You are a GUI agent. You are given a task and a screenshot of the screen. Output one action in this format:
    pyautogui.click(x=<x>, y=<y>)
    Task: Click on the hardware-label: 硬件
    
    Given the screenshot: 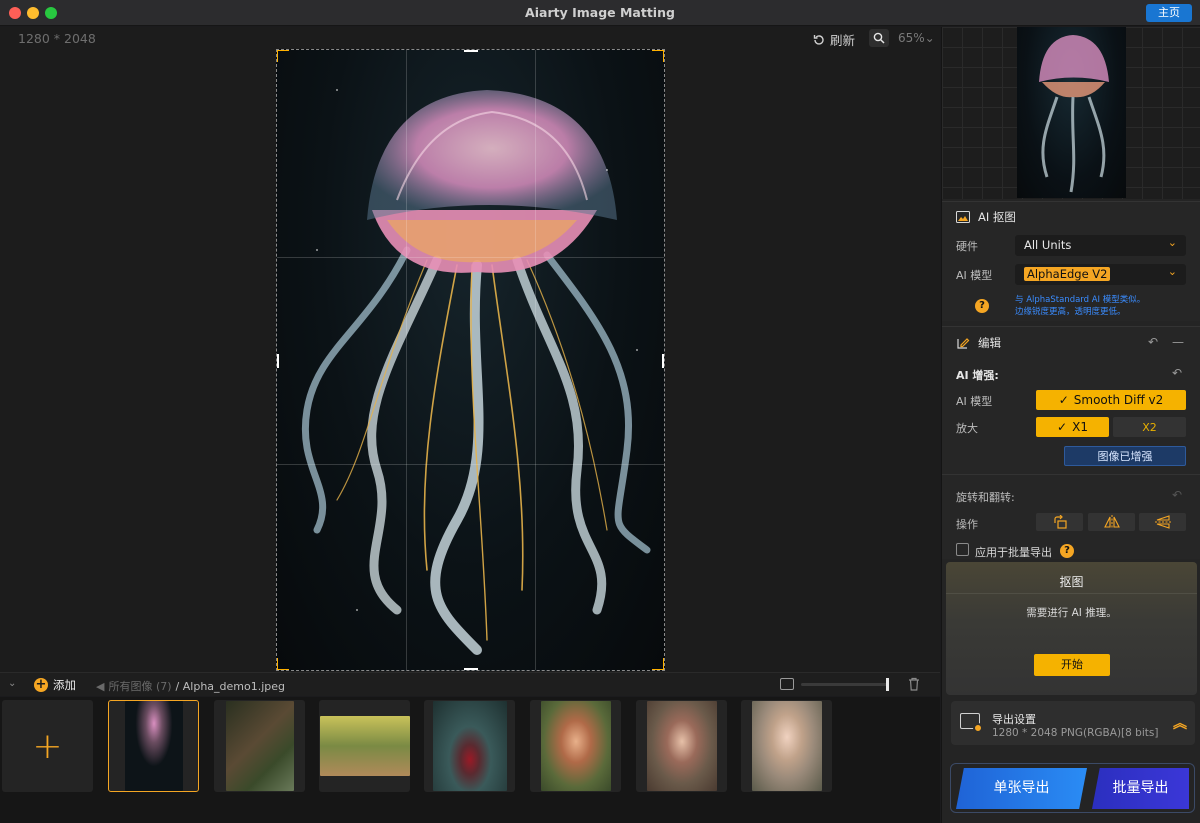 What is the action you would take?
    pyautogui.click(x=967, y=246)
    